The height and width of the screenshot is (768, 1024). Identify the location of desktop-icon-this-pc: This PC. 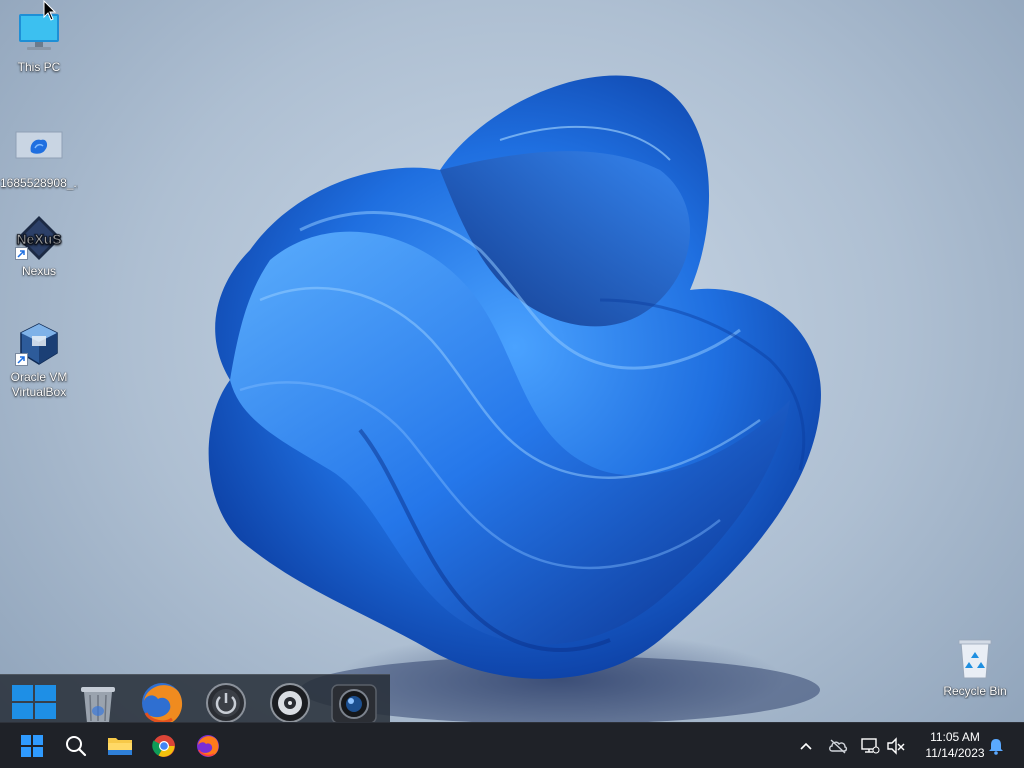
(39, 43).